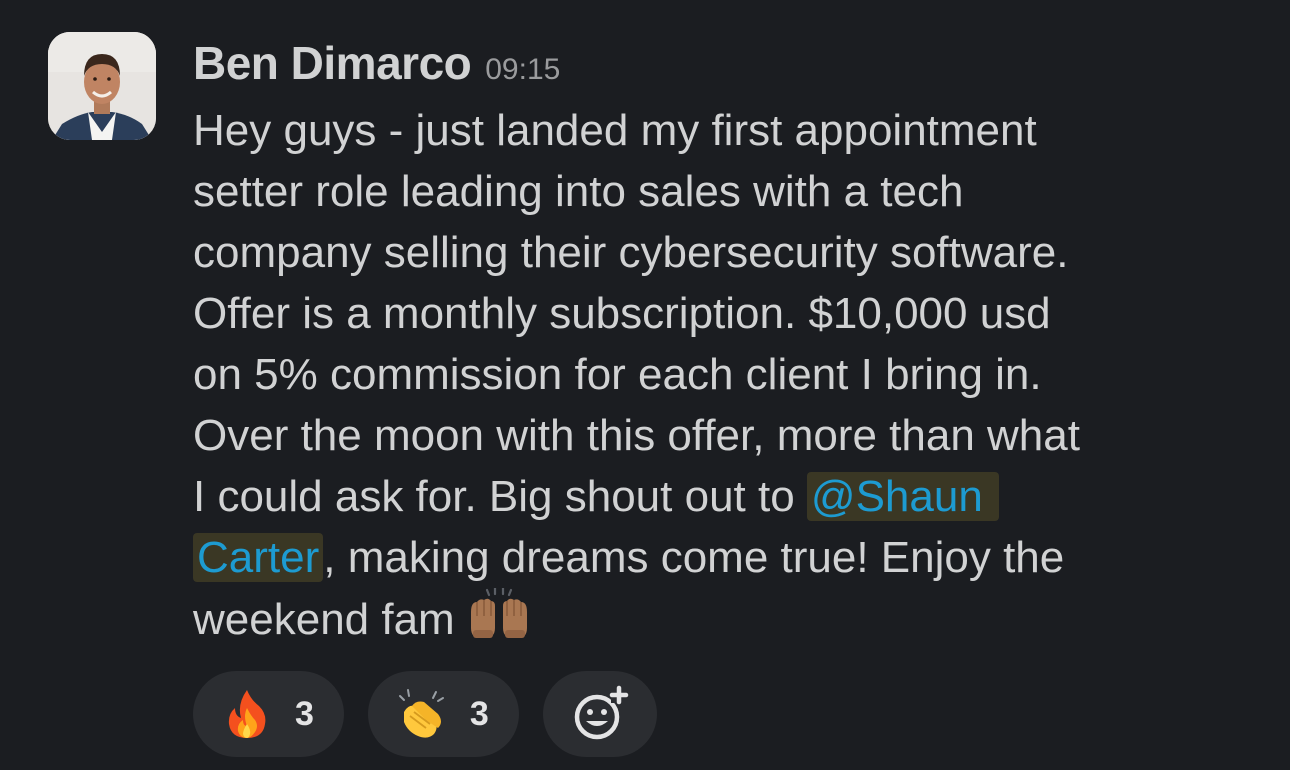  I want to click on add-reaction-button, so click(599, 714).